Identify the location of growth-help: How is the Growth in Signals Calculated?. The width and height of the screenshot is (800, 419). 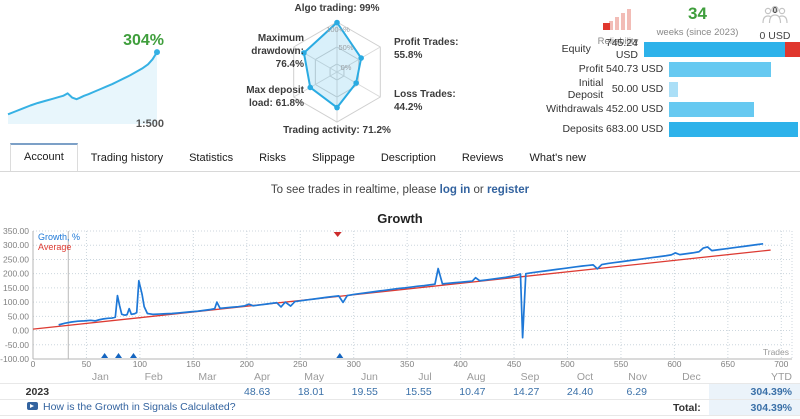
(131, 407).